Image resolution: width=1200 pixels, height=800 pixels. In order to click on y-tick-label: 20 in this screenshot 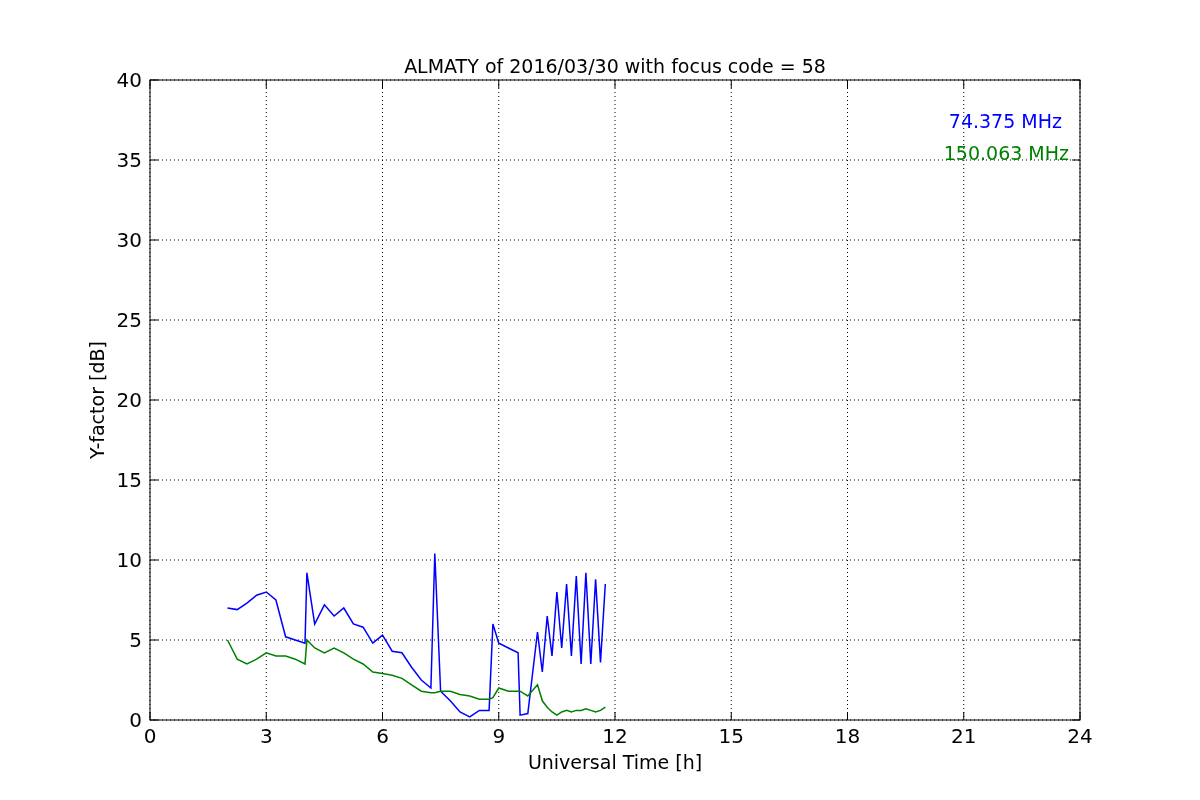, I will do `click(129, 400)`.